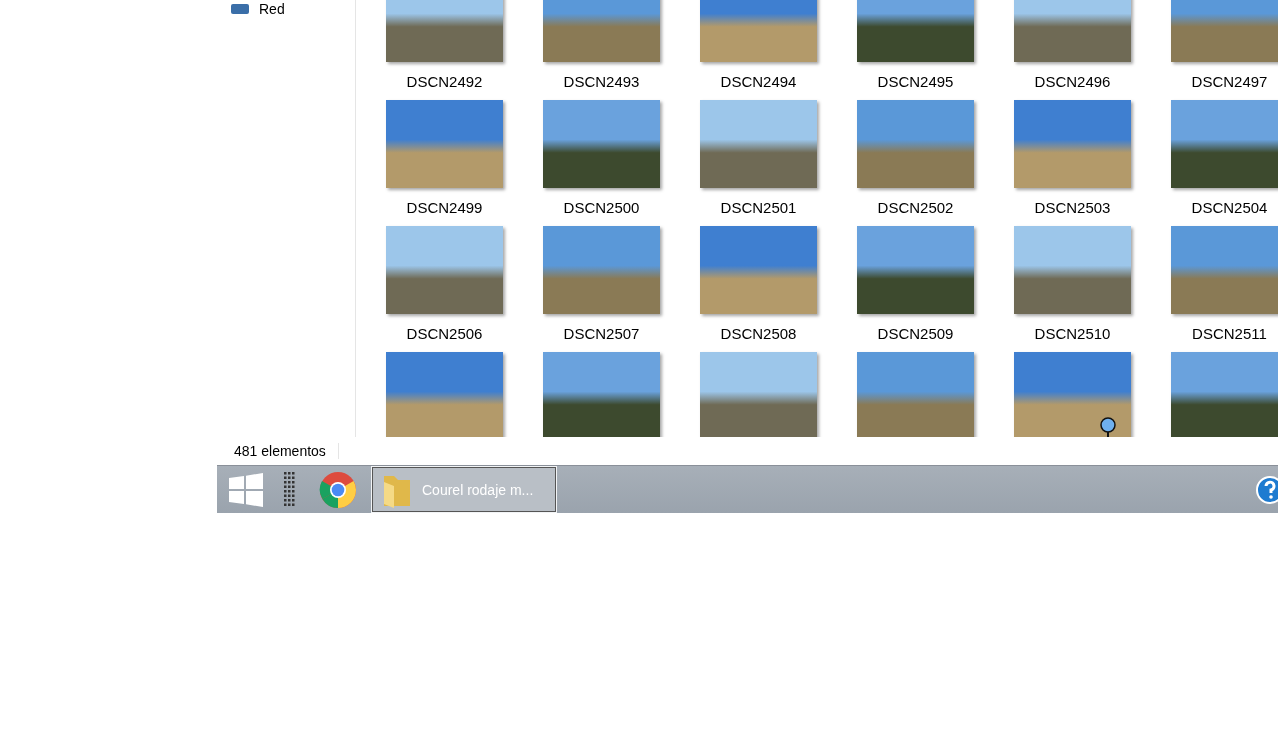  What do you see at coordinates (1072, 334) in the screenshot?
I see `file-name: DSCN2510` at bounding box center [1072, 334].